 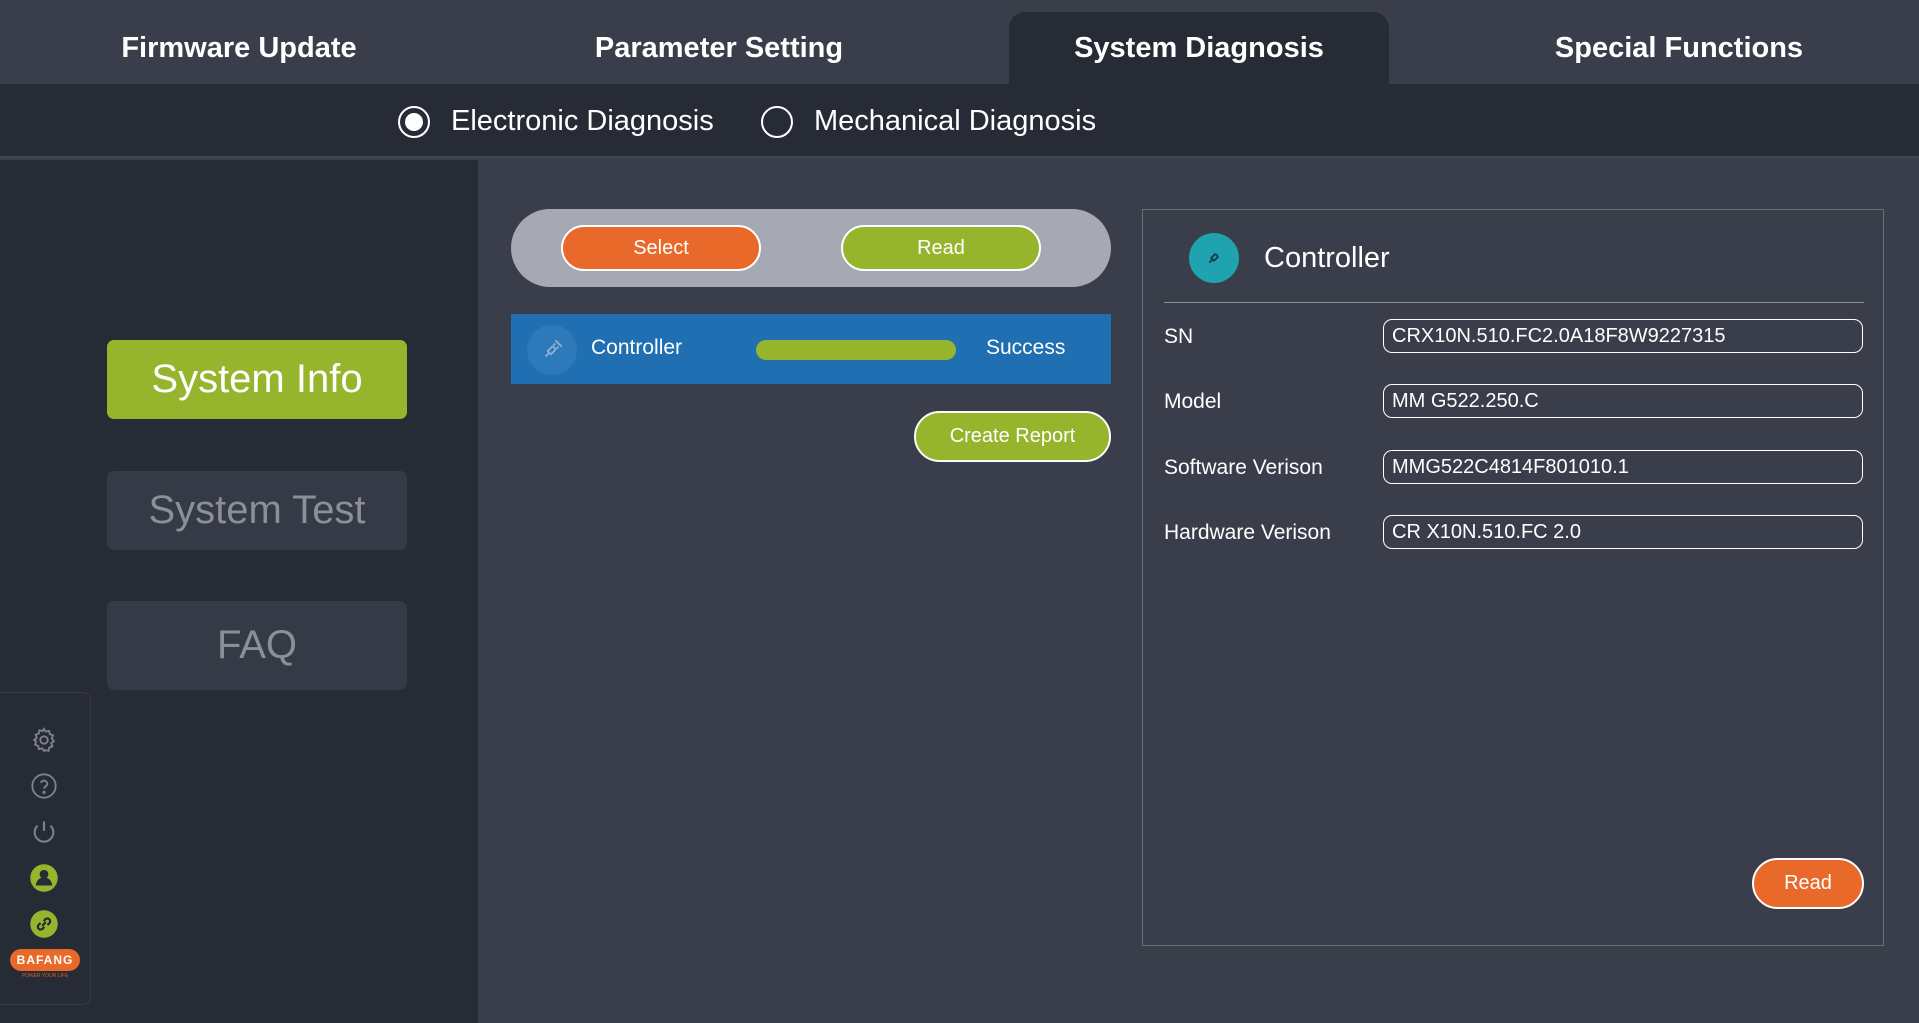 What do you see at coordinates (1623, 467) in the screenshot?
I see `software-version-field: MMG522C4814F801010.1` at bounding box center [1623, 467].